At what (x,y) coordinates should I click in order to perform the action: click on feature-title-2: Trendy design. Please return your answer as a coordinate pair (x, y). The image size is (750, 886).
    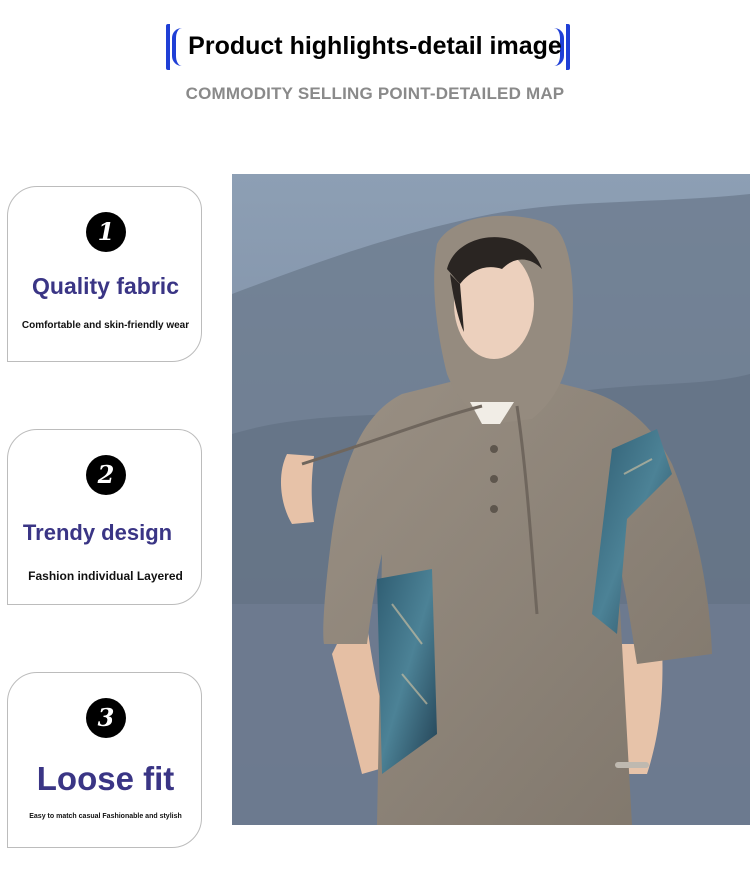
    Looking at the image, I should click on (97, 532).